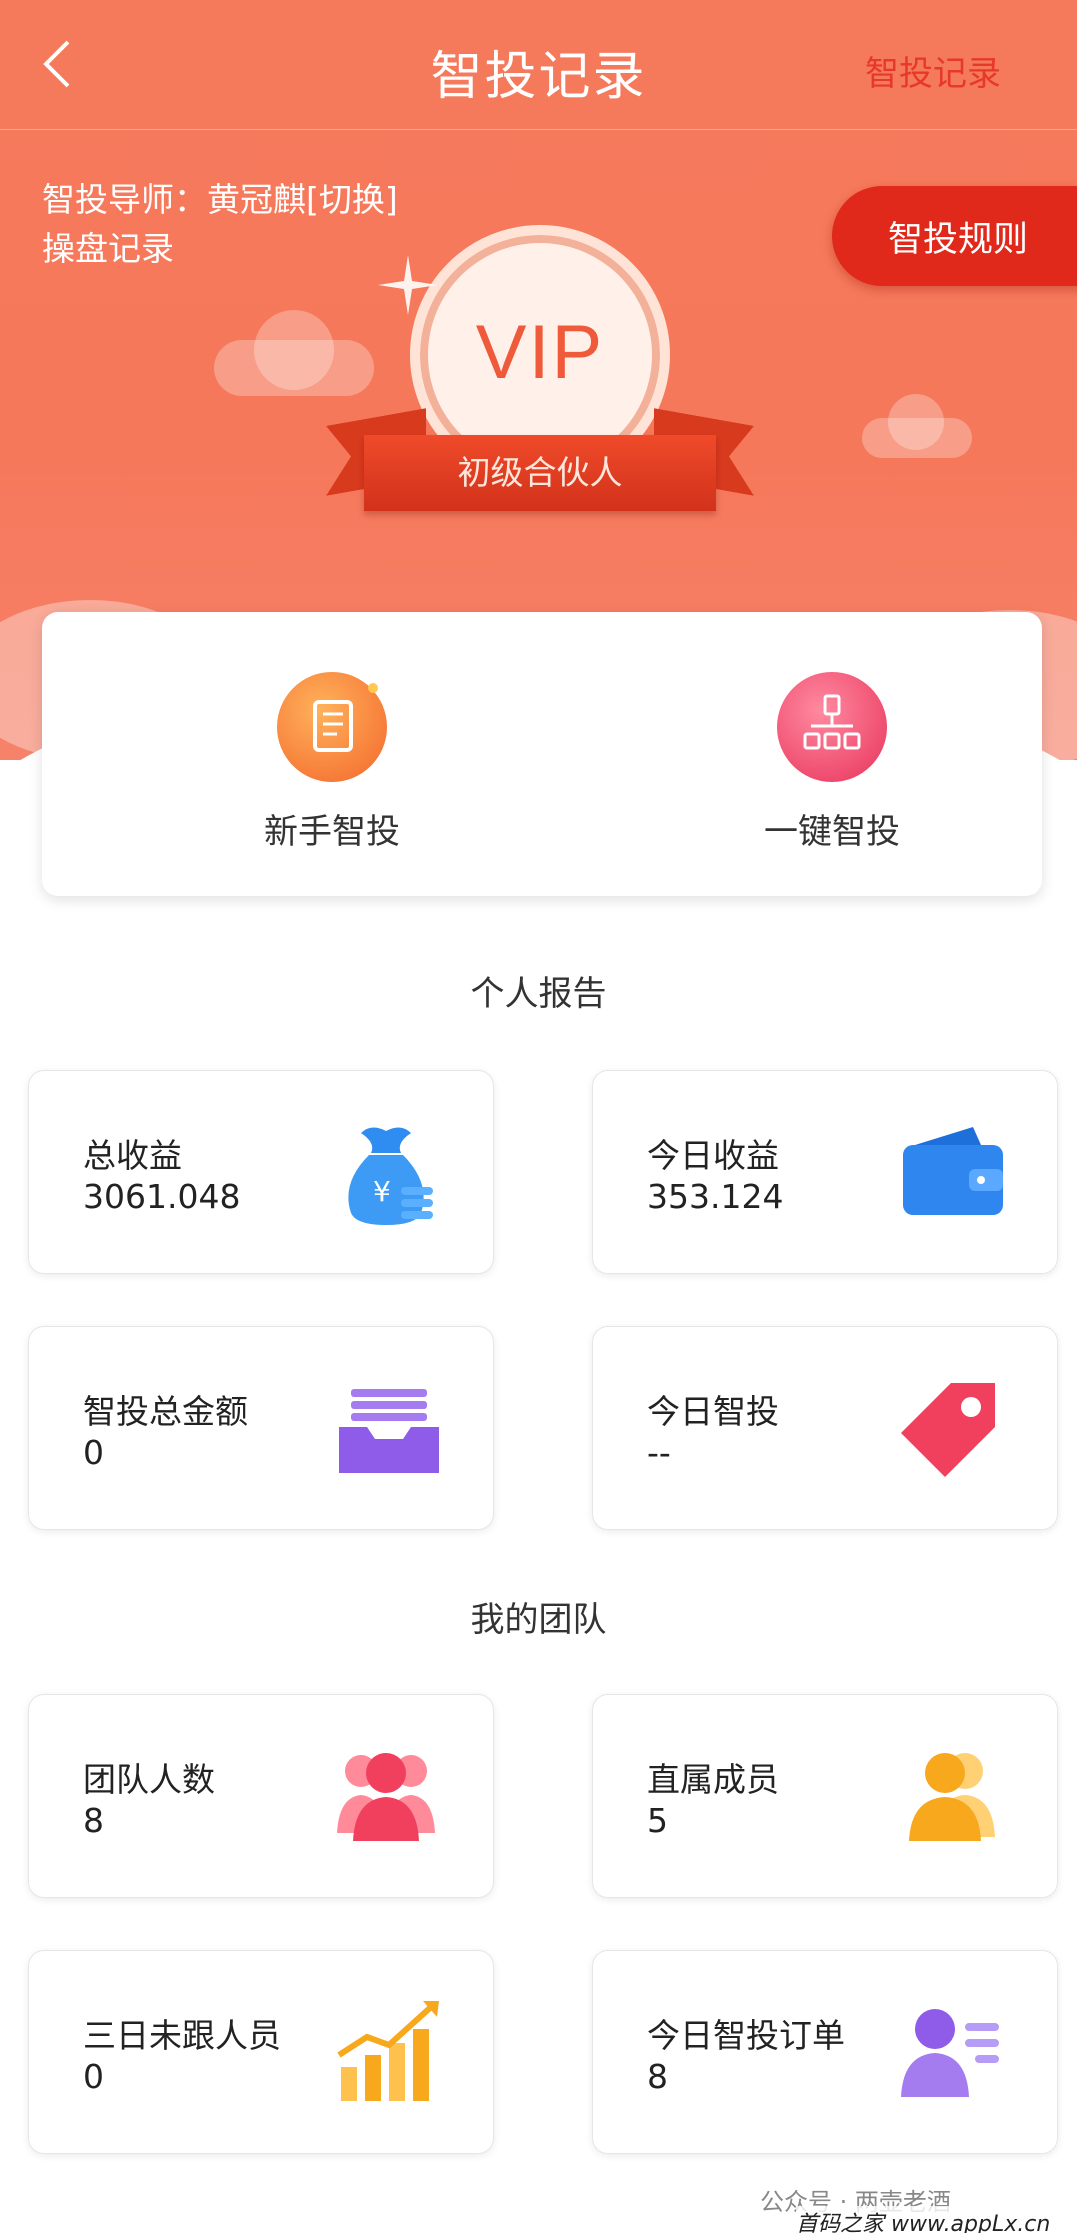 Image resolution: width=1077 pixels, height=2233 pixels. I want to click on stat-card-direct-members: 直属成员 5, so click(825, 1796).